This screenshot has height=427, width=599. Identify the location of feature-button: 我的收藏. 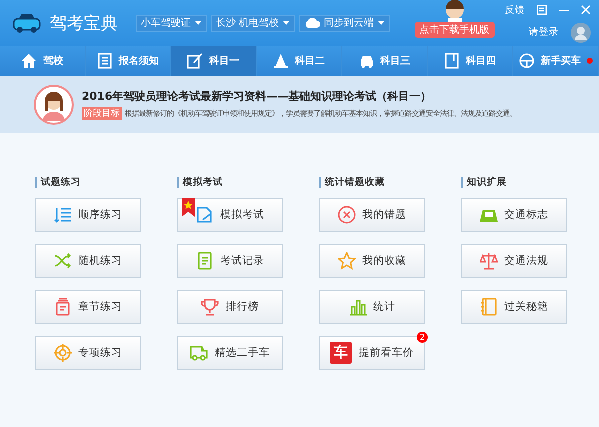
(372, 261).